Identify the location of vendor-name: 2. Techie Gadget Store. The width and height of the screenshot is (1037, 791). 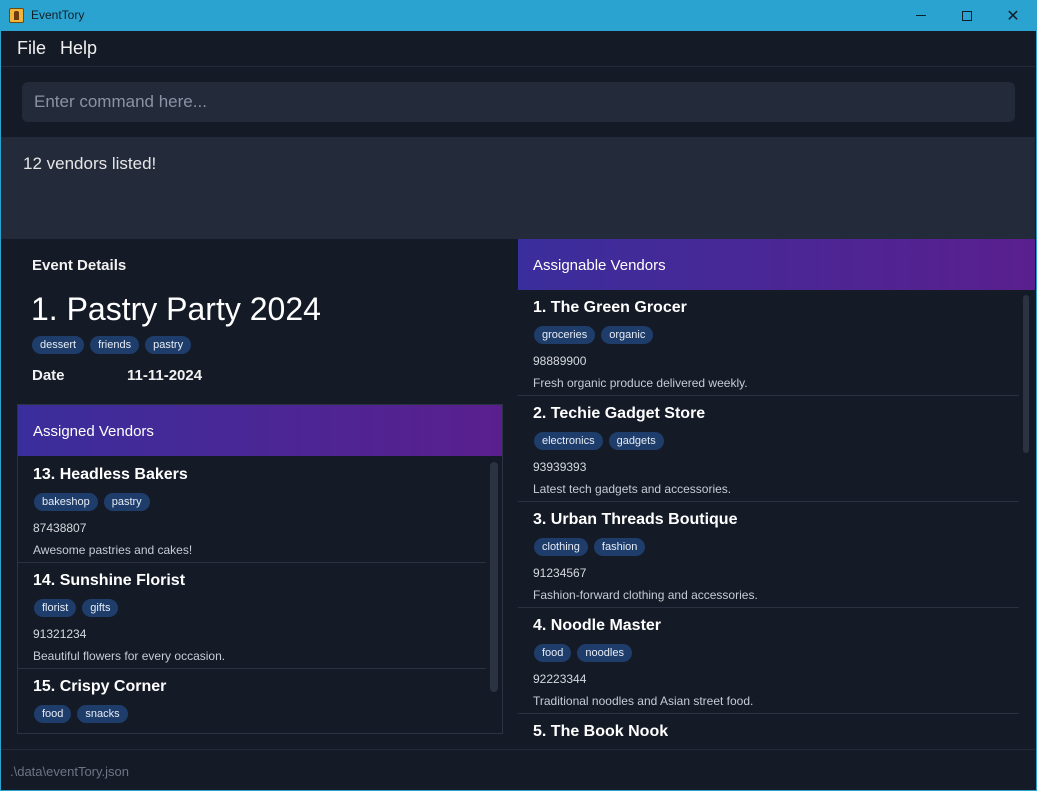
(619, 413).